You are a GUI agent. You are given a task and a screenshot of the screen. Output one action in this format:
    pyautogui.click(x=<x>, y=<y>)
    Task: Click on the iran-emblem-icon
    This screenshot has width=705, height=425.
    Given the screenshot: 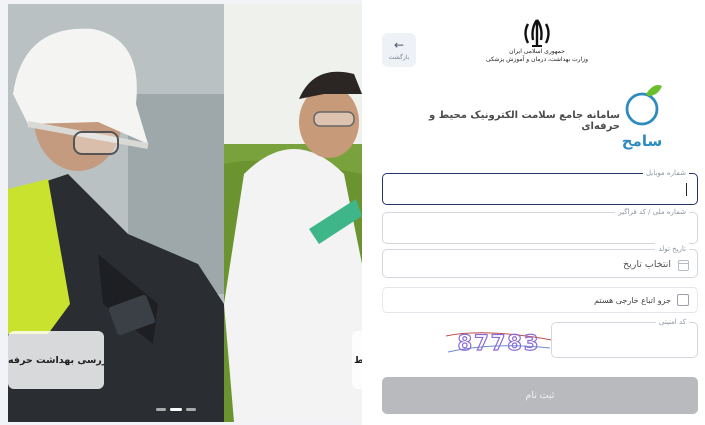 What is the action you would take?
    pyautogui.click(x=537, y=33)
    